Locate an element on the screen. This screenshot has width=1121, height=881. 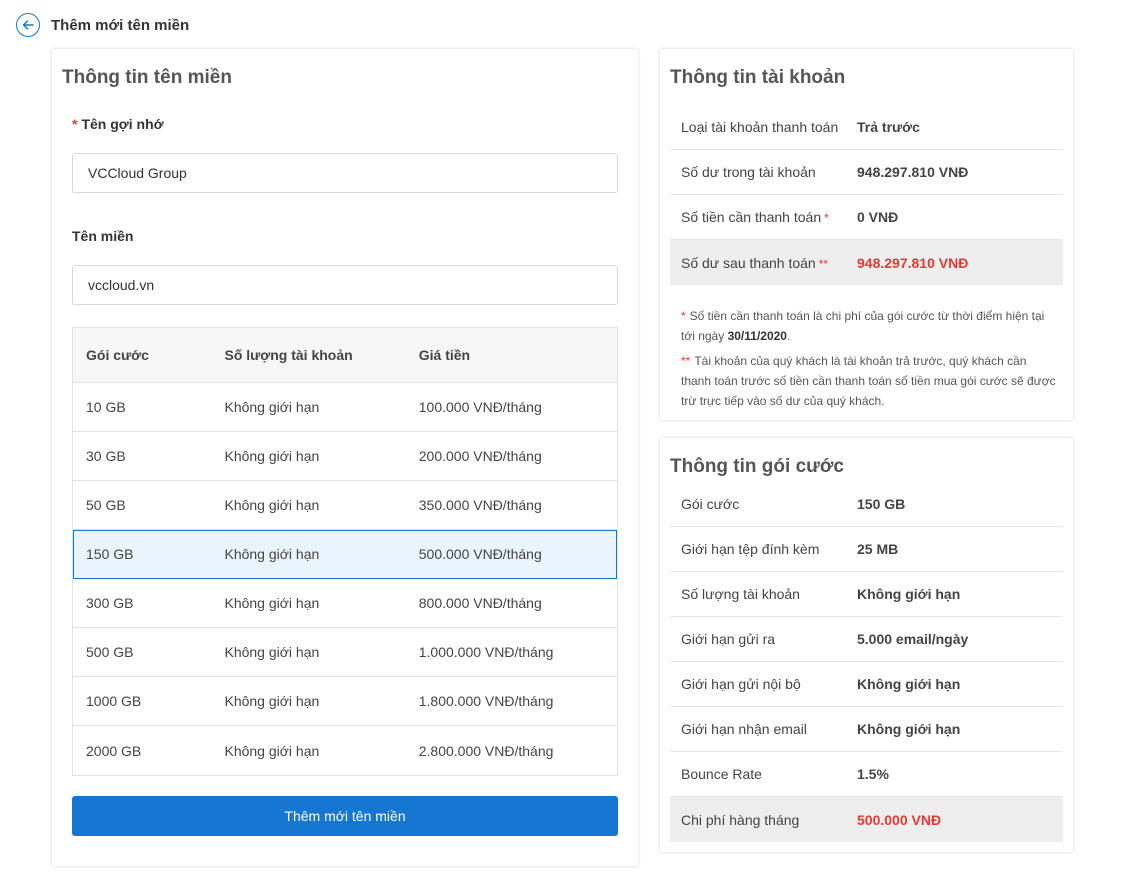
info-label: Giới hạn tệp đính kèm is located at coordinates (750, 549).